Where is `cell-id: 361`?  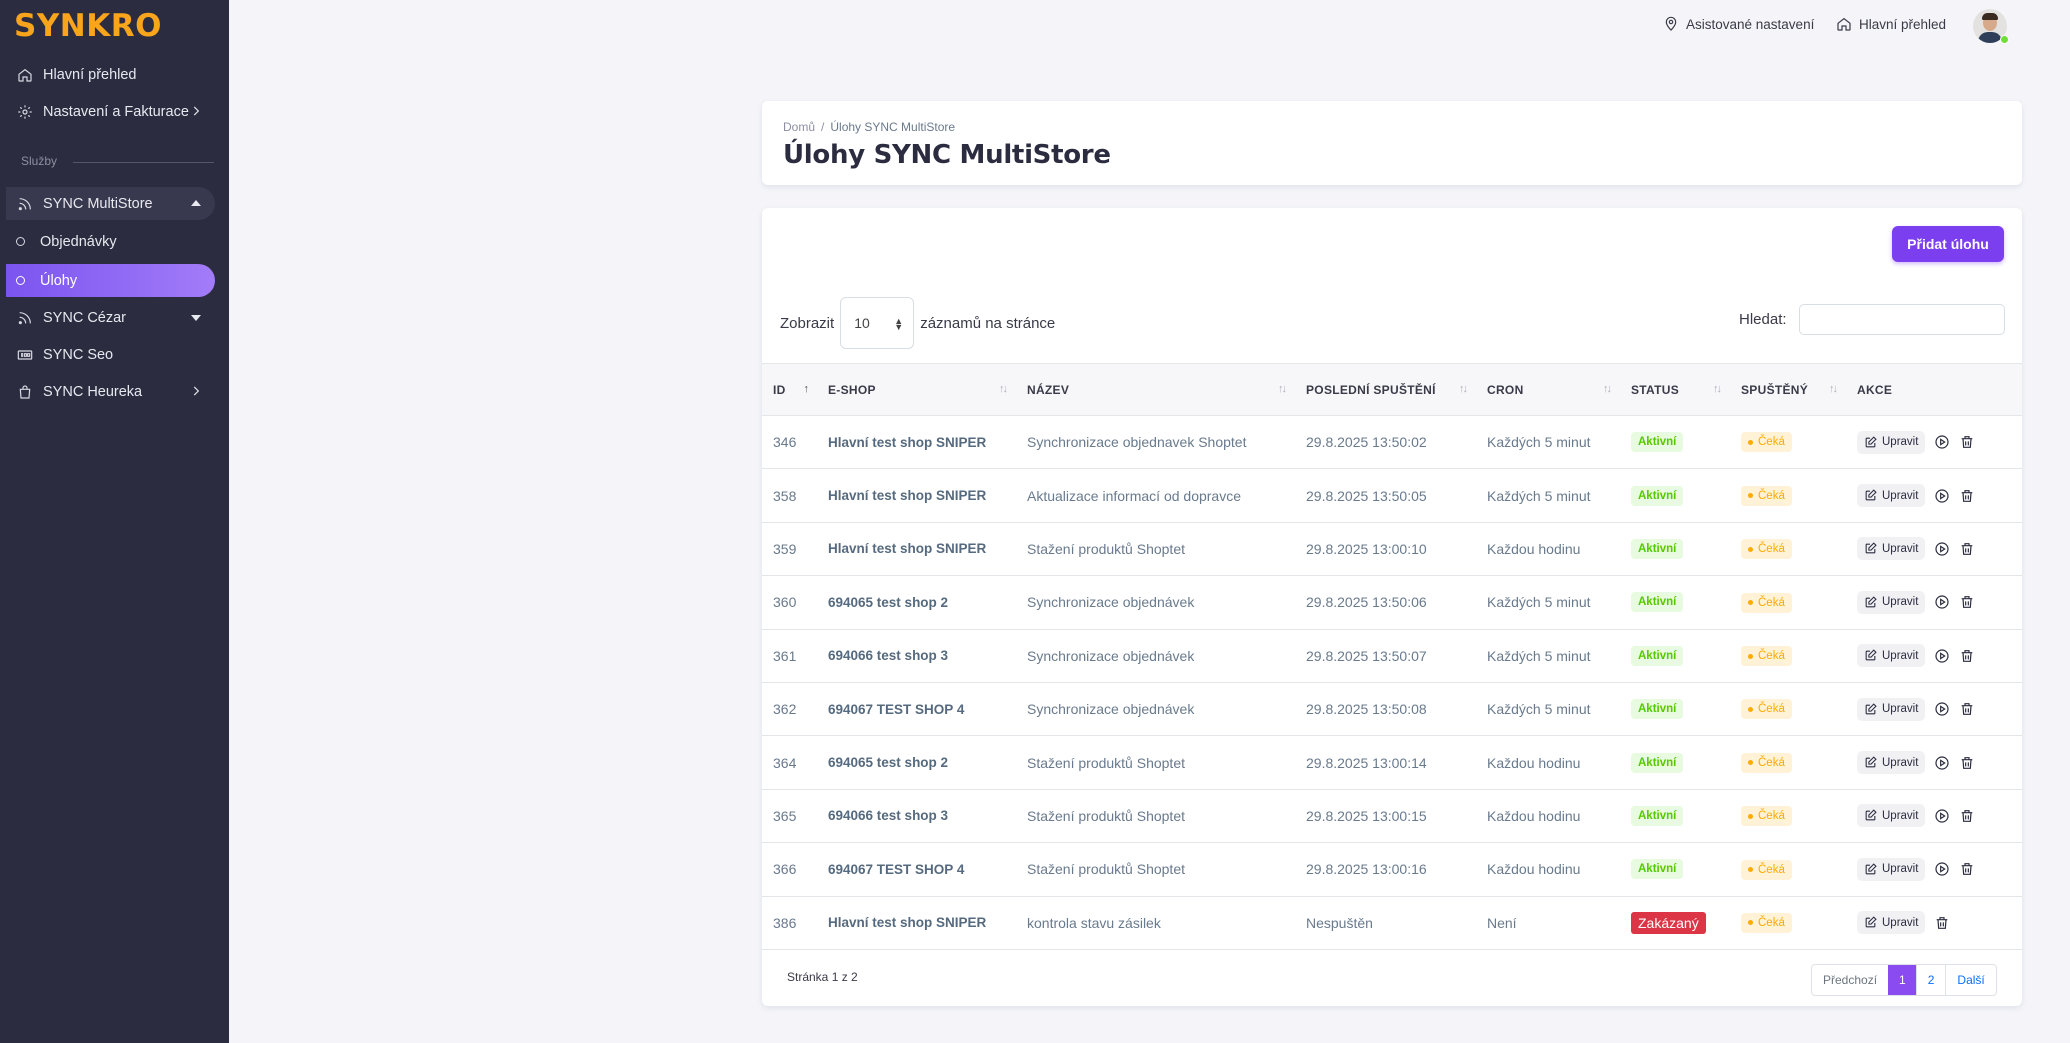 cell-id: 361 is located at coordinates (785, 655).